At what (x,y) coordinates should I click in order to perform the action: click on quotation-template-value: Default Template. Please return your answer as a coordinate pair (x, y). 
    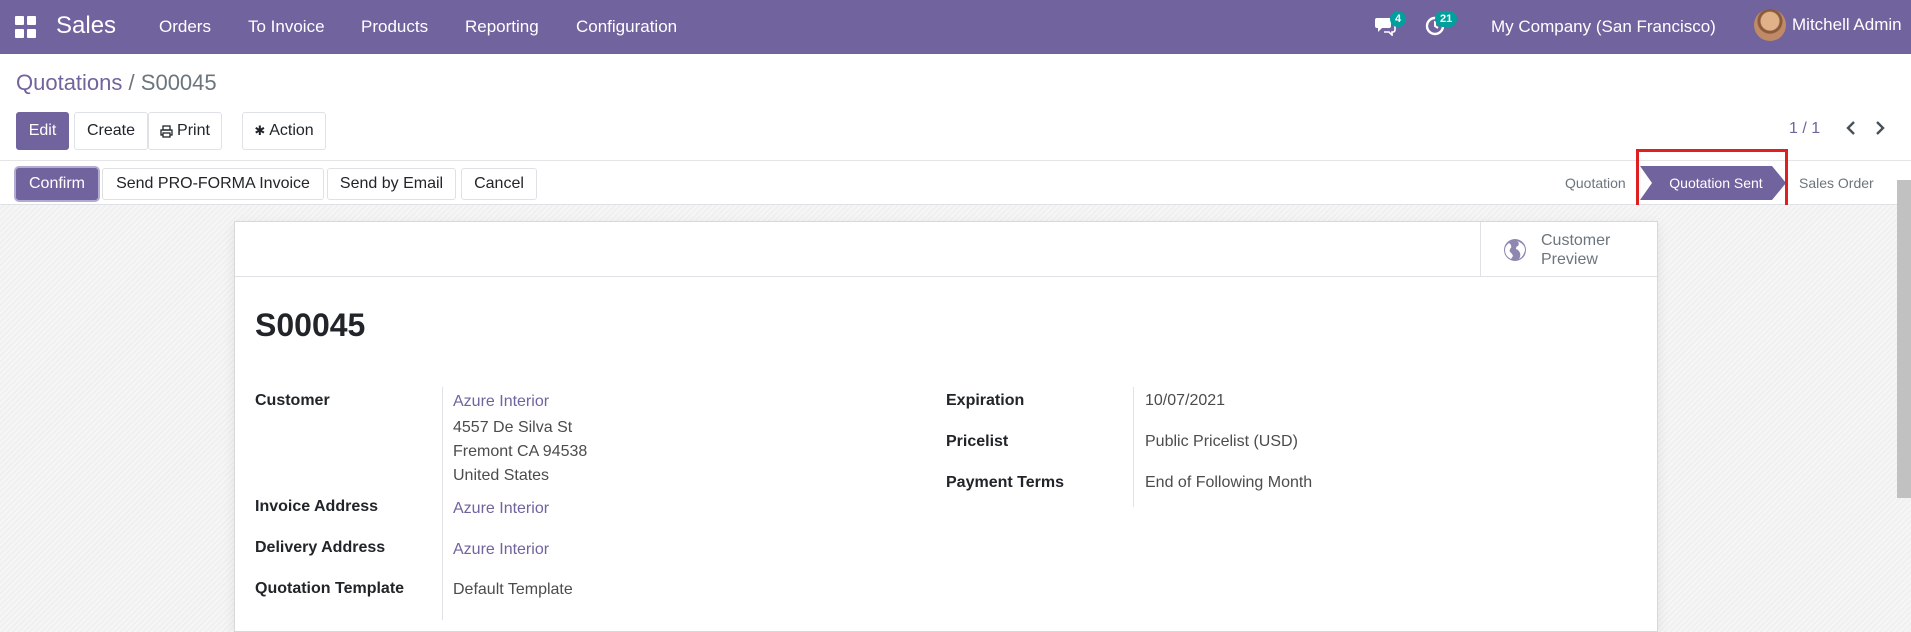
    Looking at the image, I should click on (513, 589).